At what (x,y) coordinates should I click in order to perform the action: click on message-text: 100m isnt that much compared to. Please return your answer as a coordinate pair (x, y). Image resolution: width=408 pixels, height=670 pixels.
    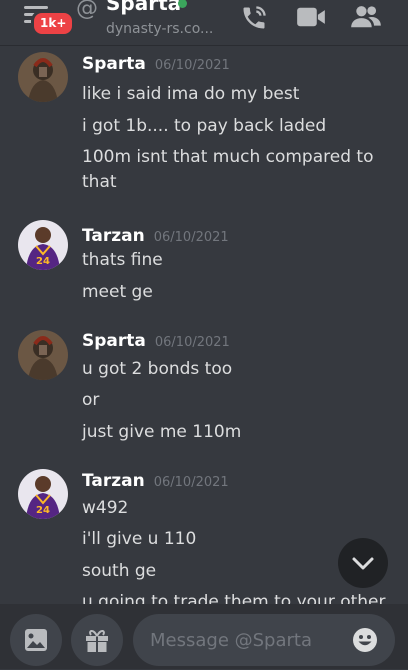
    Looking at the image, I should click on (228, 157).